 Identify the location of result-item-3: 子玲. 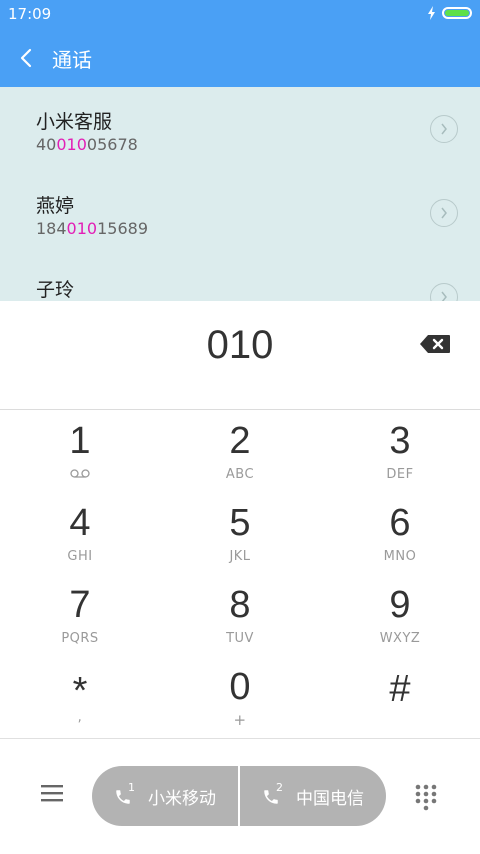
(240, 278).